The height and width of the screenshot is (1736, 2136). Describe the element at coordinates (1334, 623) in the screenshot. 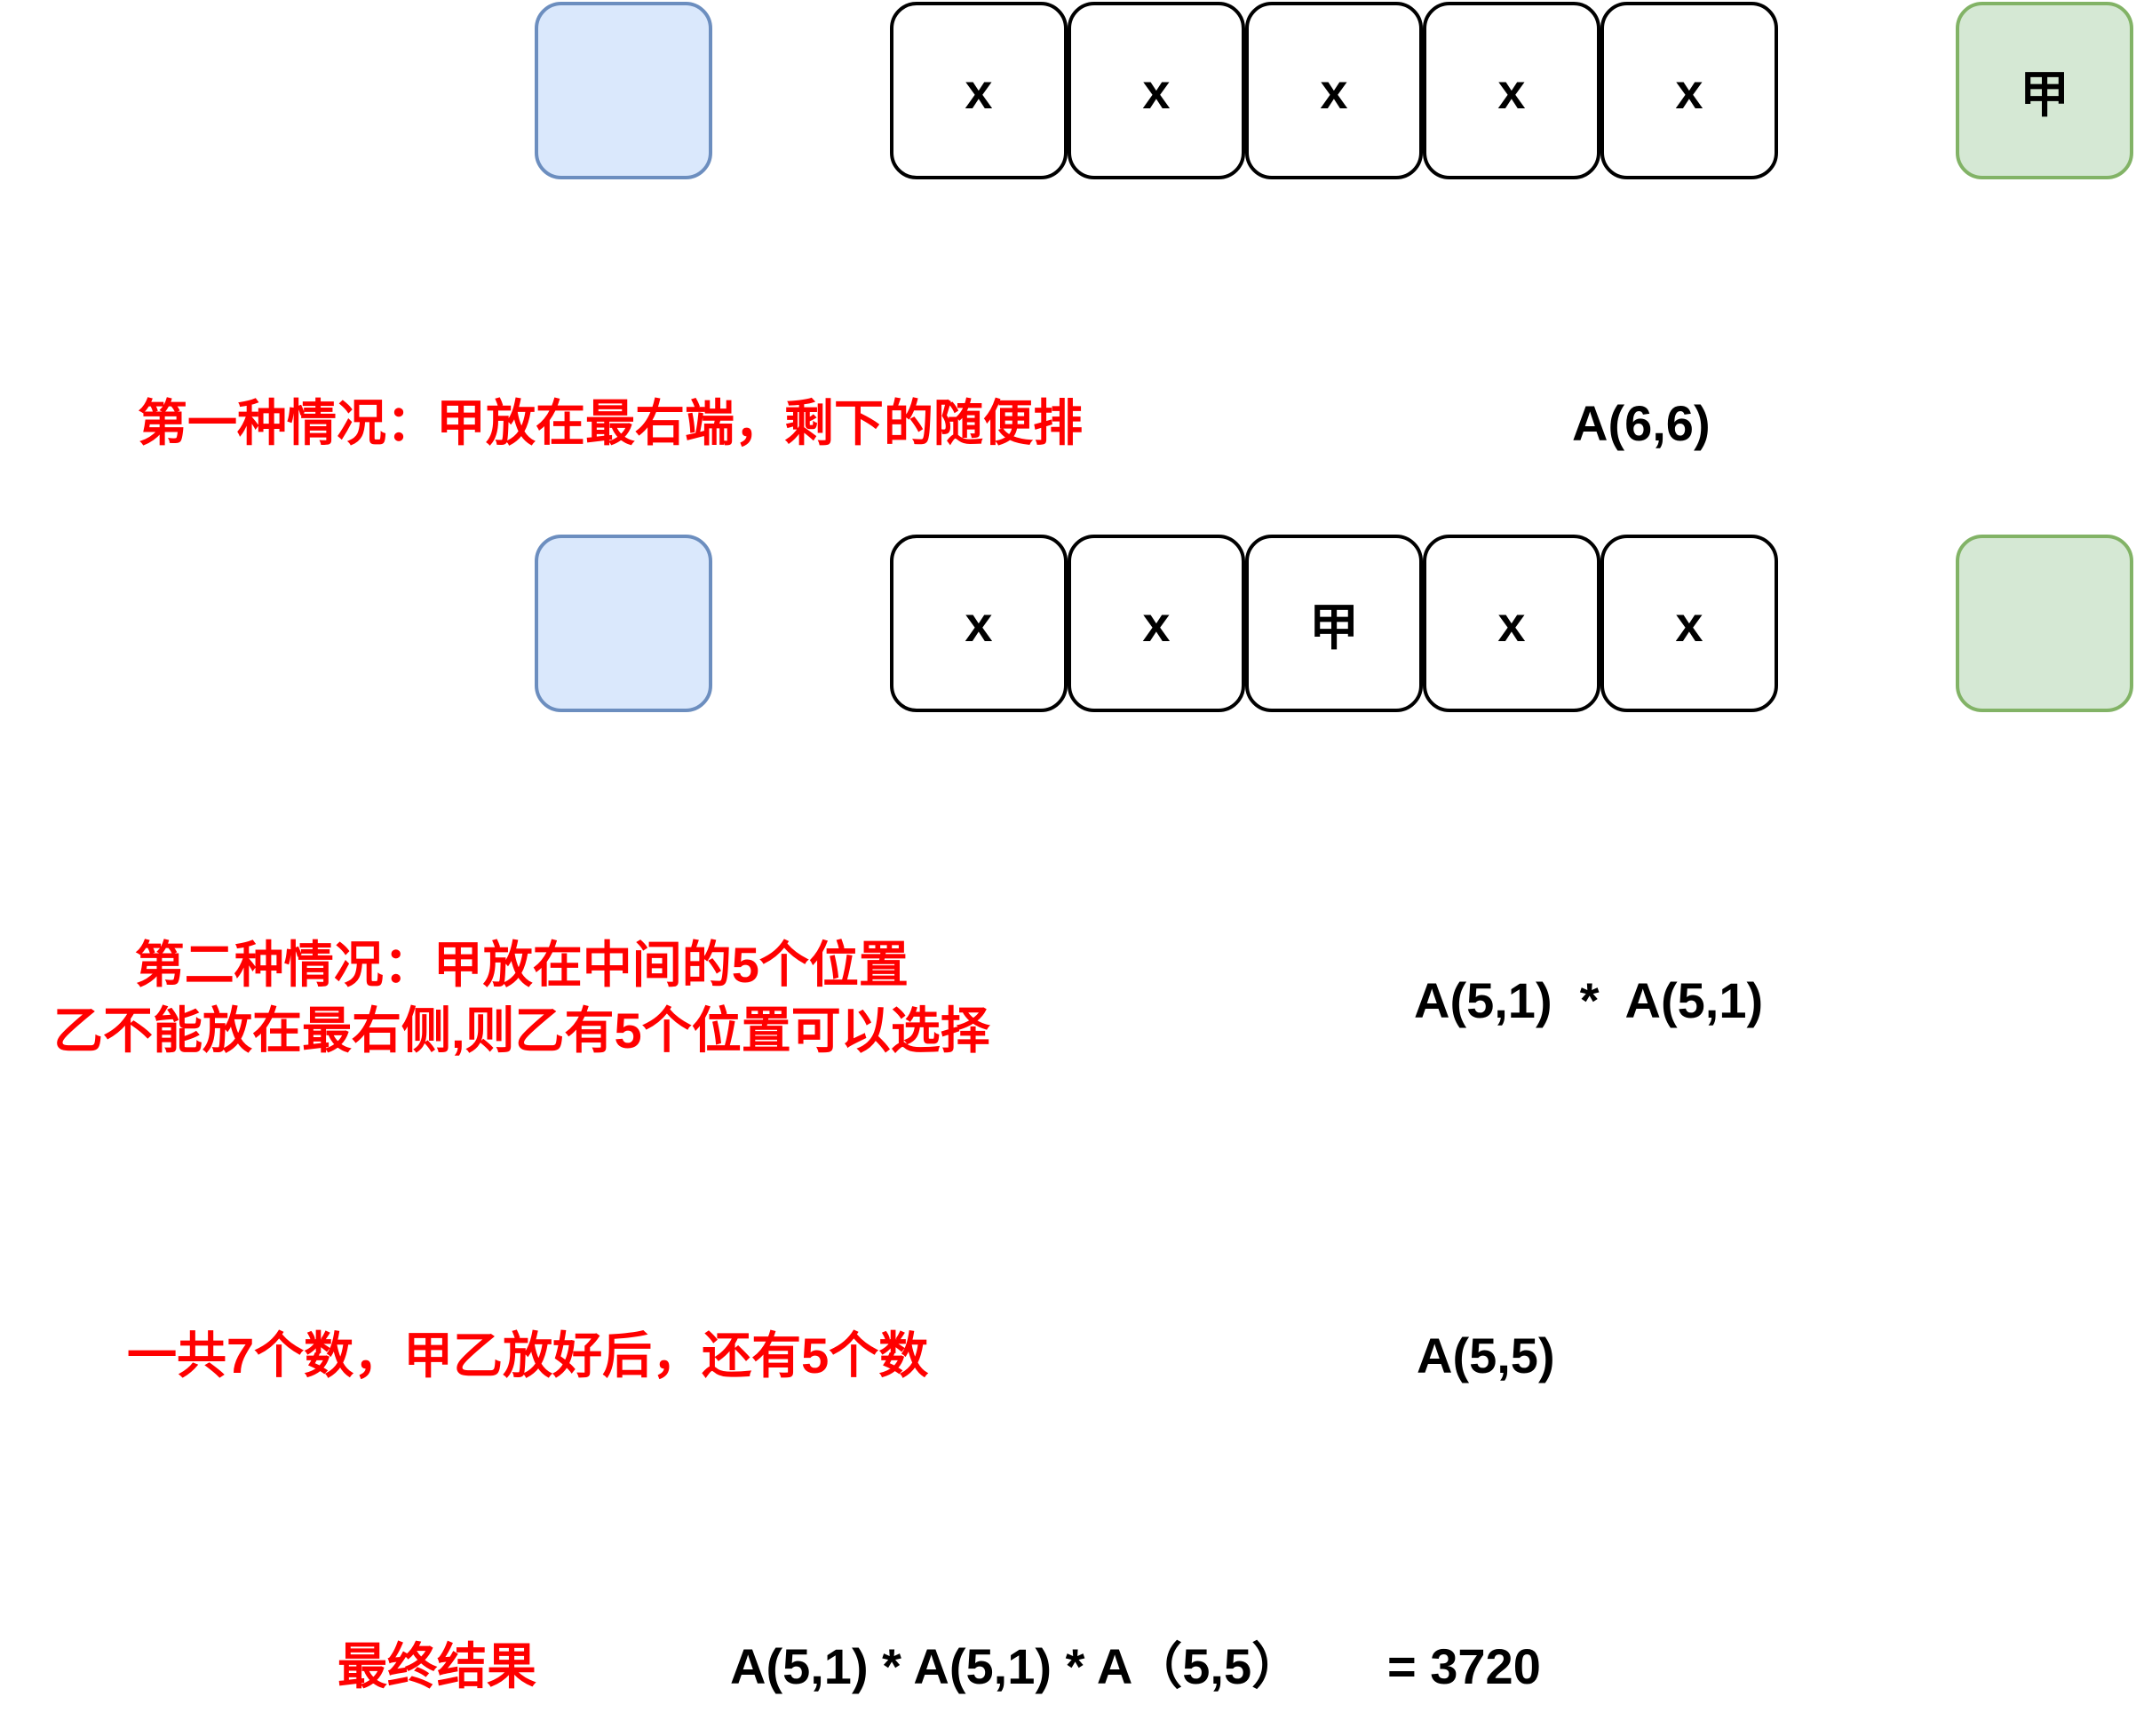

I see `row2-cell-3: 甲` at that location.